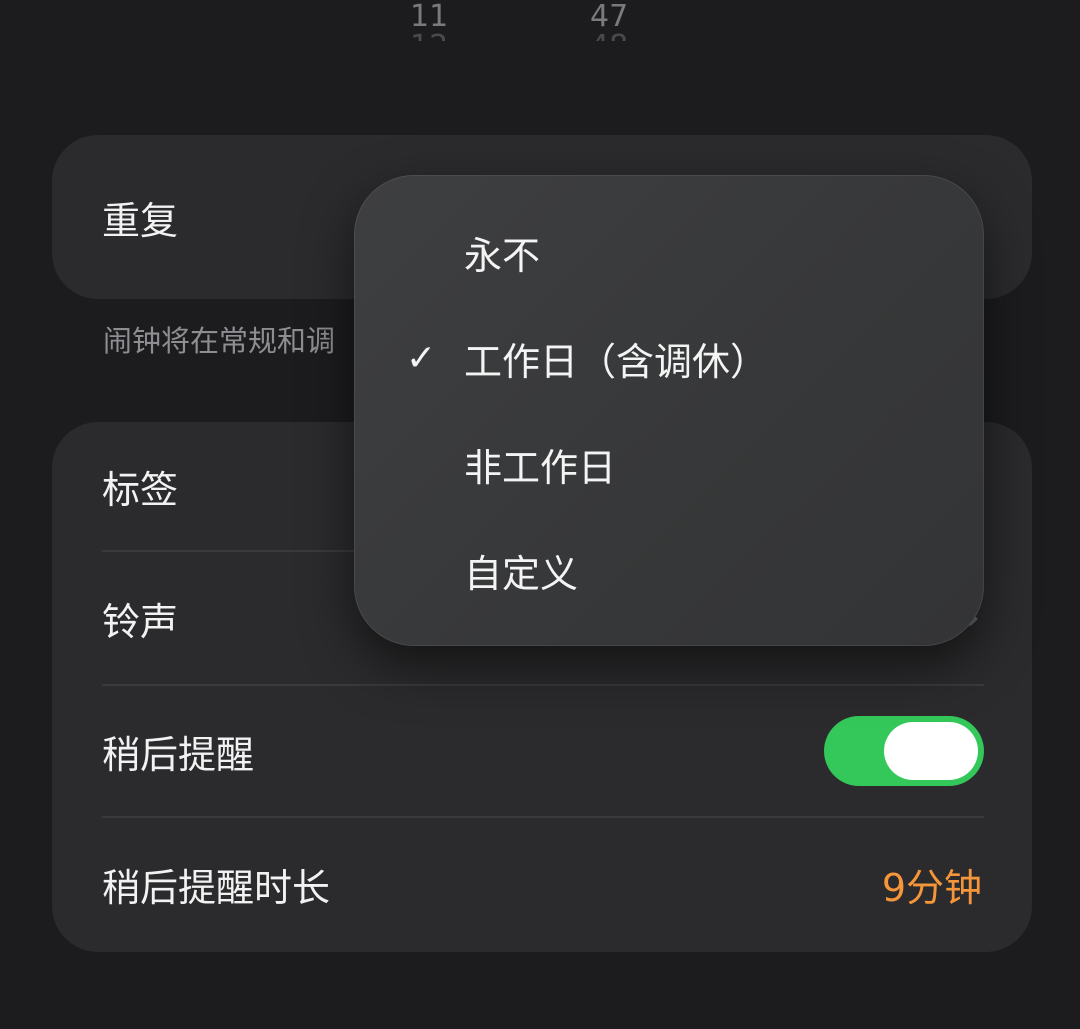 The width and height of the screenshot is (1080, 1029). I want to click on snooze-row: 稍后提醒, so click(542, 751).